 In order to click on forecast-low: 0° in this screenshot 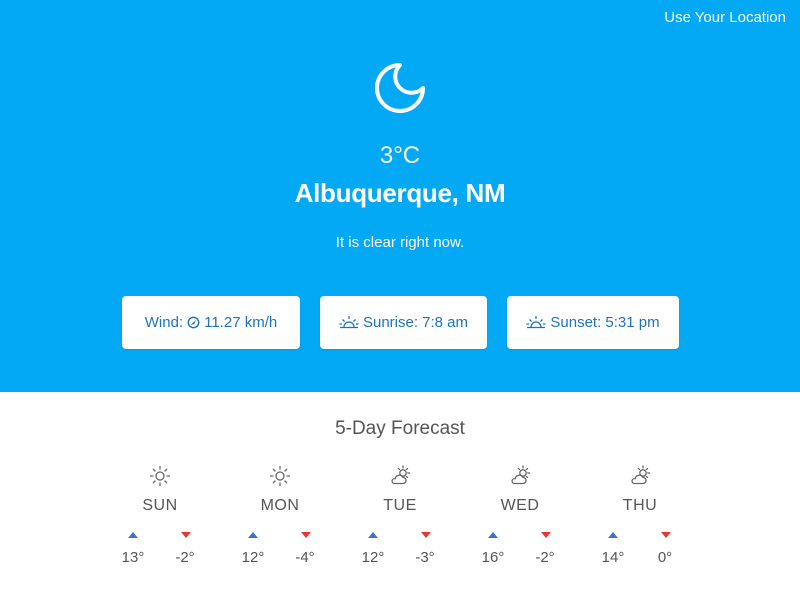, I will do `click(665, 557)`.